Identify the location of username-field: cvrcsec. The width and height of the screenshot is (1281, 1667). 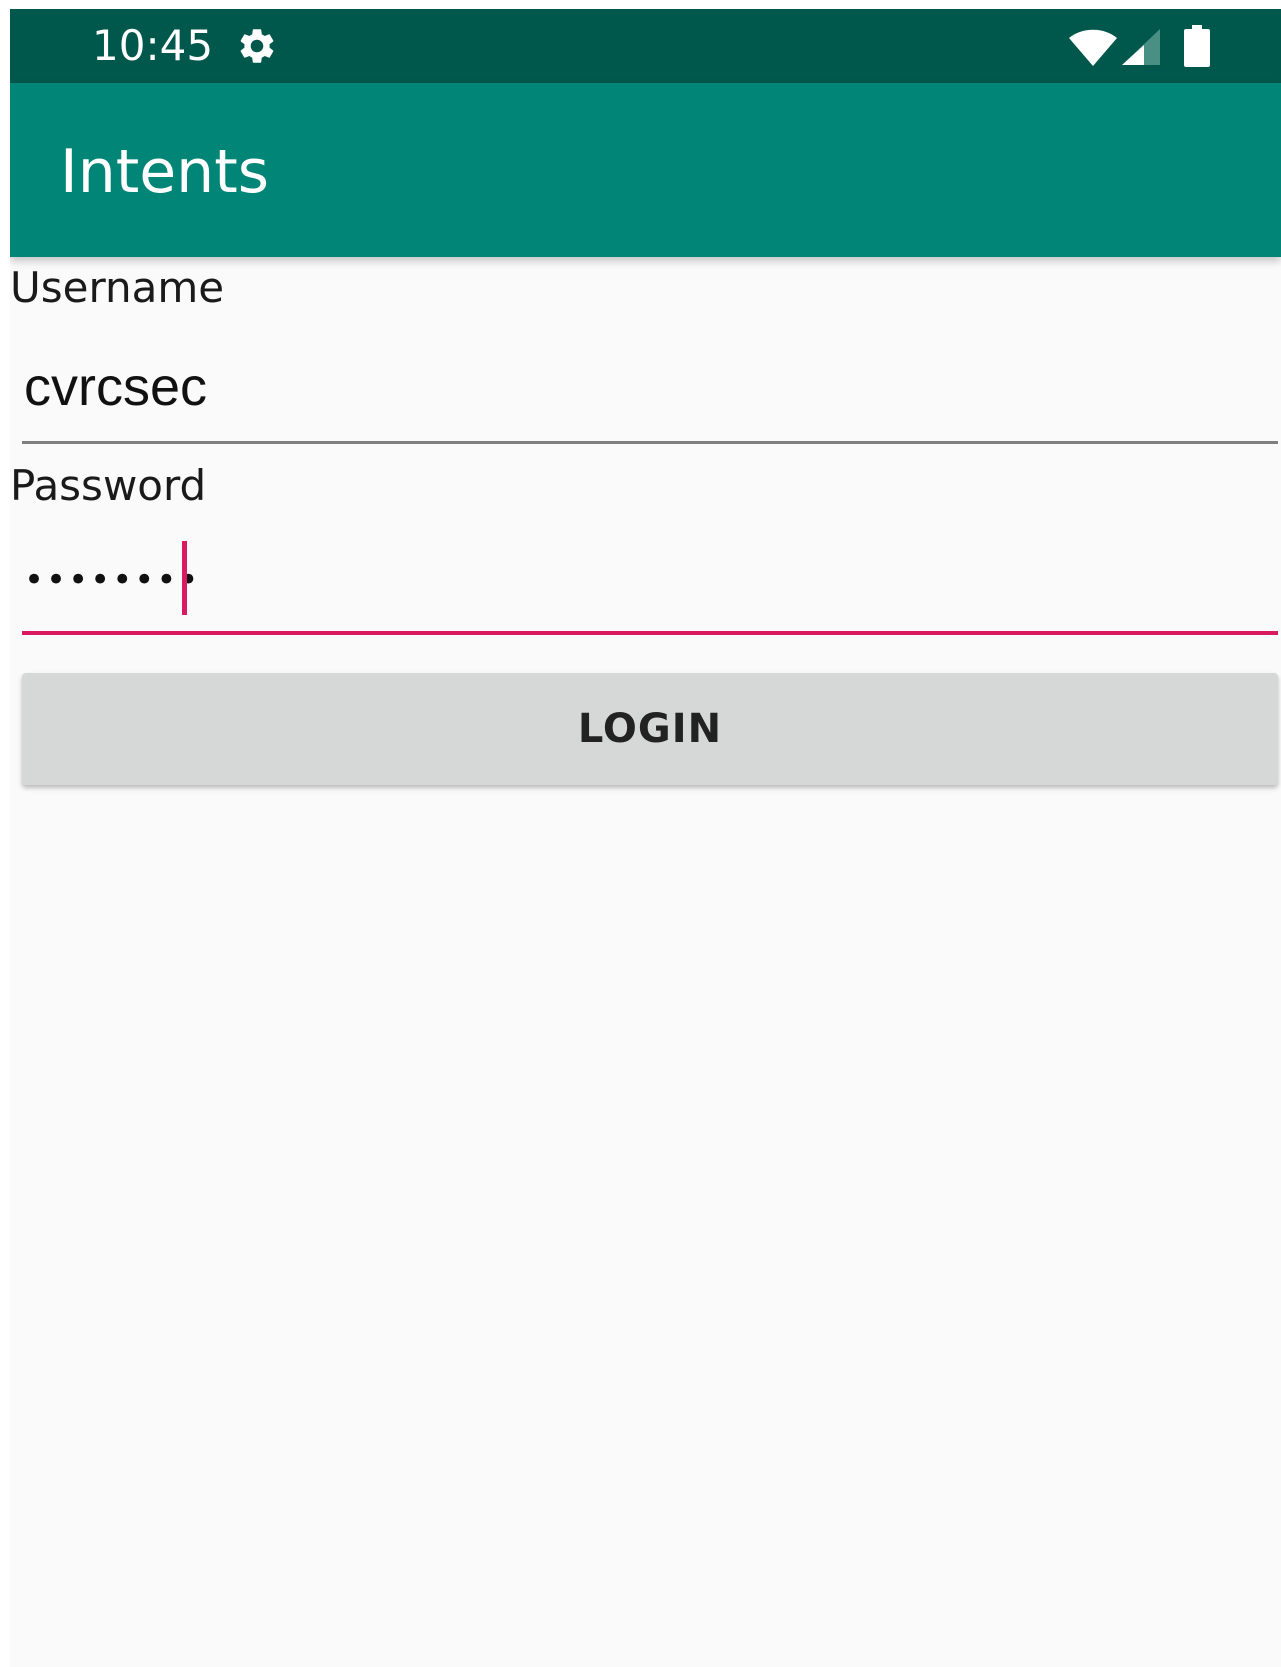
(650, 396).